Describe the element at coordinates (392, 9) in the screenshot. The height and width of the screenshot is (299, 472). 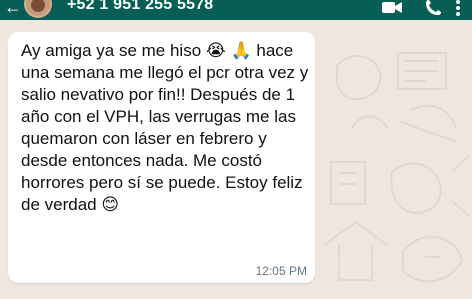
I see `video-call-icon` at that location.